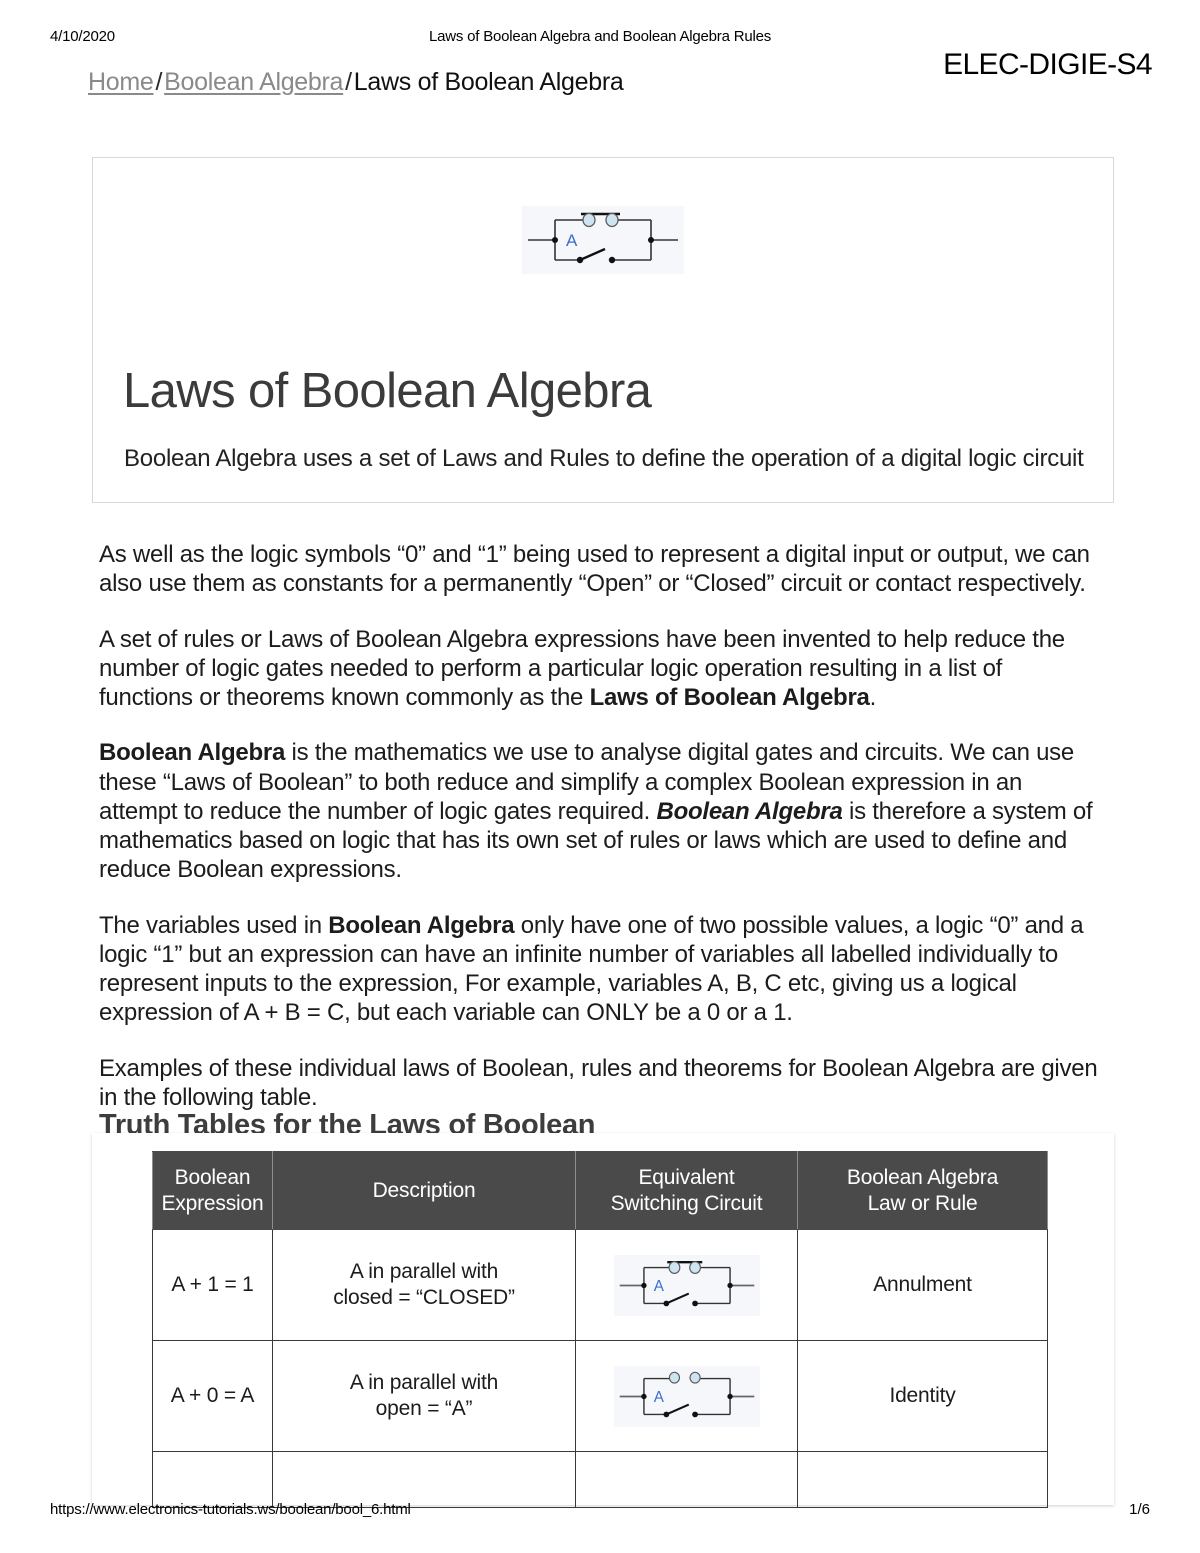 The height and width of the screenshot is (1553, 1200). Describe the element at coordinates (387, 390) in the screenshot. I see `page-title: Laws of Boolean Algebra` at that location.